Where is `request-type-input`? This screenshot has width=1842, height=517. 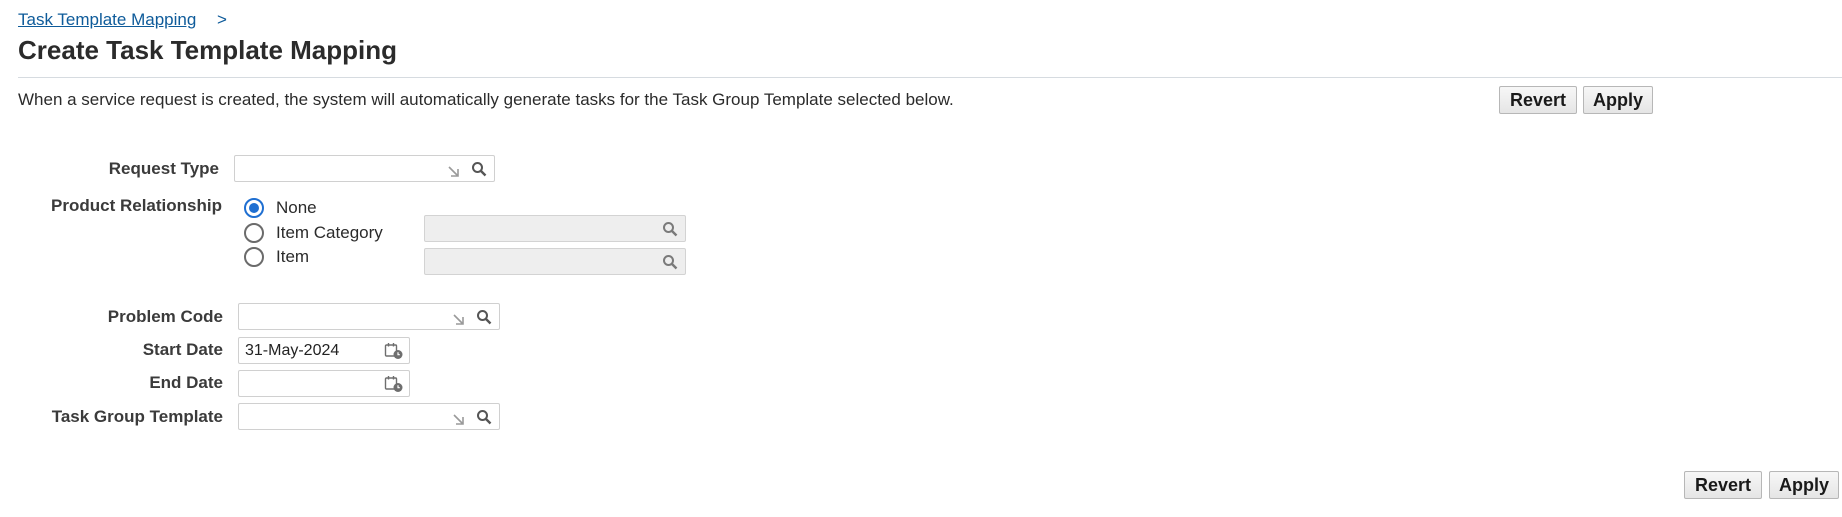
request-type-input is located at coordinates (339, 168).